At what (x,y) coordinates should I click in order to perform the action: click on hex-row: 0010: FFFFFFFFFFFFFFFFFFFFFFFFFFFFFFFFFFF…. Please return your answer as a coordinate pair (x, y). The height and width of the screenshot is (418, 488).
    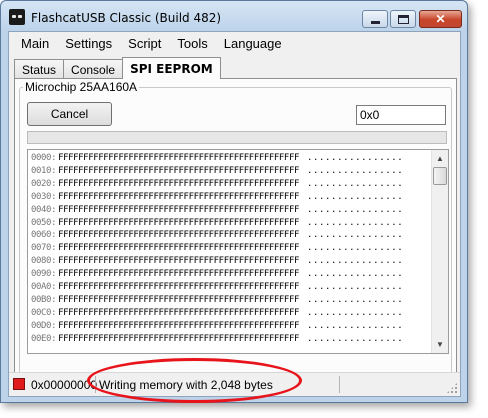
    Looking at the image, I should click on (217, 171).